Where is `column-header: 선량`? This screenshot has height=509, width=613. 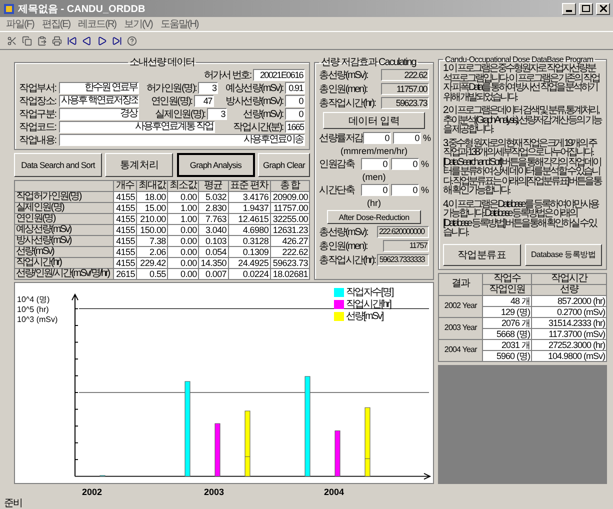 column-header: 선량 is located at coordinates (568, 289).